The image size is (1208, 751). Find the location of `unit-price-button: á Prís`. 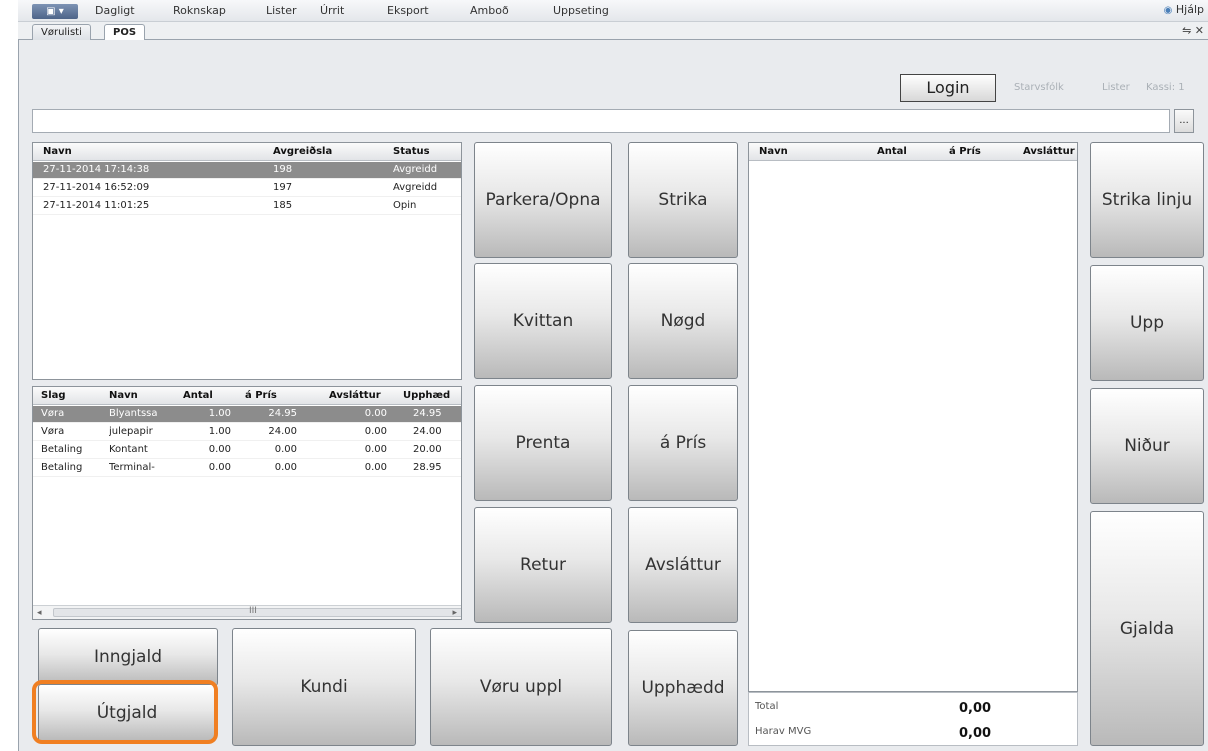

unit-price-button: á Prís is located at coordinates (683, 443).